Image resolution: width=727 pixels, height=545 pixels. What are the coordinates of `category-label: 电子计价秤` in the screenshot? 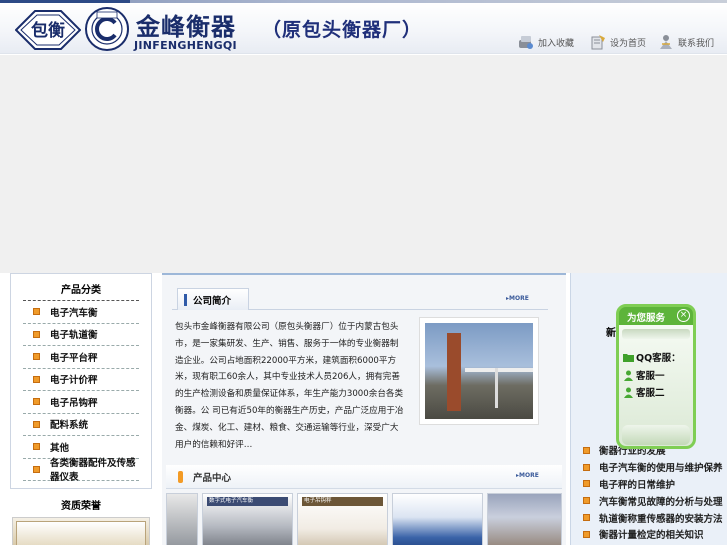 It's located at (74, 381).